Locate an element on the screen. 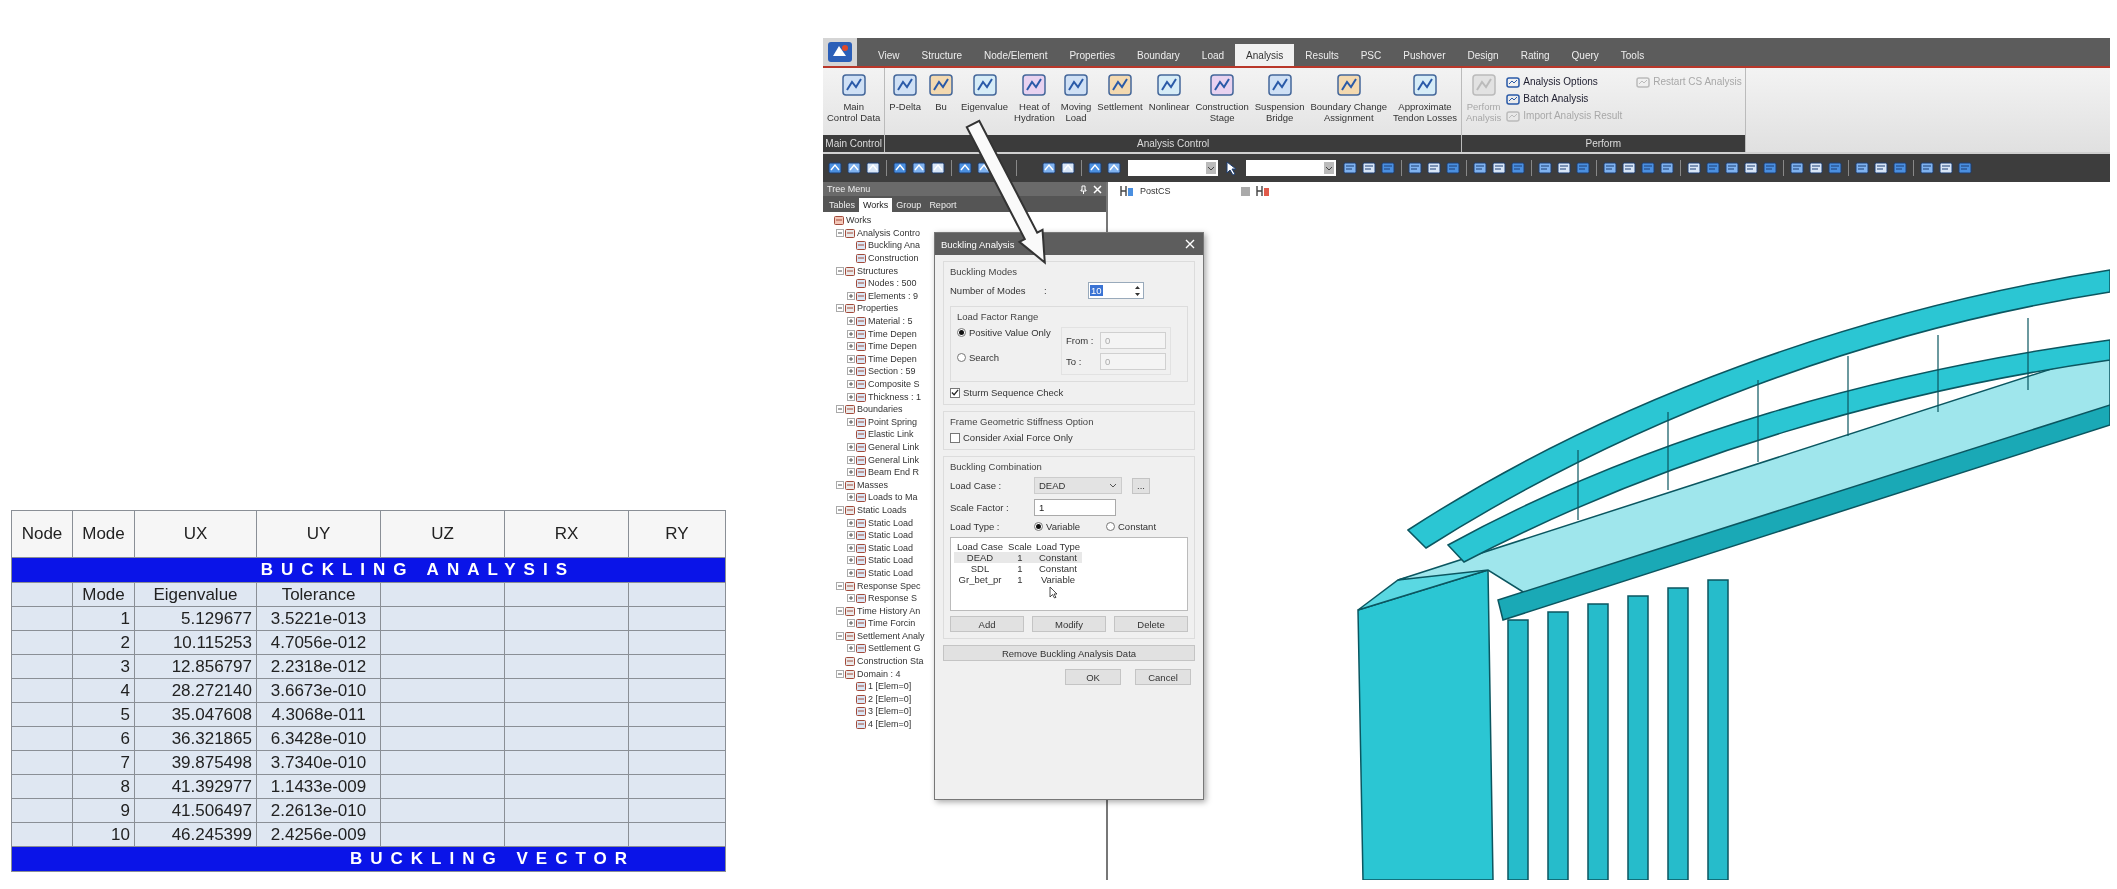 This screenshot has width=2117, height=889. dialog-button: Modify is located at coordinates (1069, 624).